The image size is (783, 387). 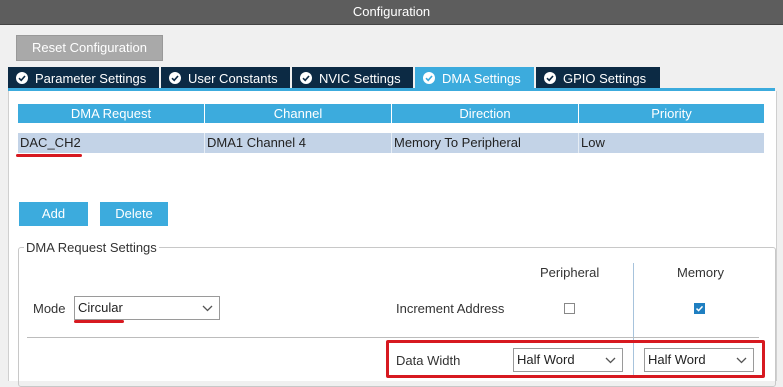 What do you see at coordinates (450, 308) in the screenshot?
I see `increment-address-label: Increment Address` at bounding box center [450, 308].